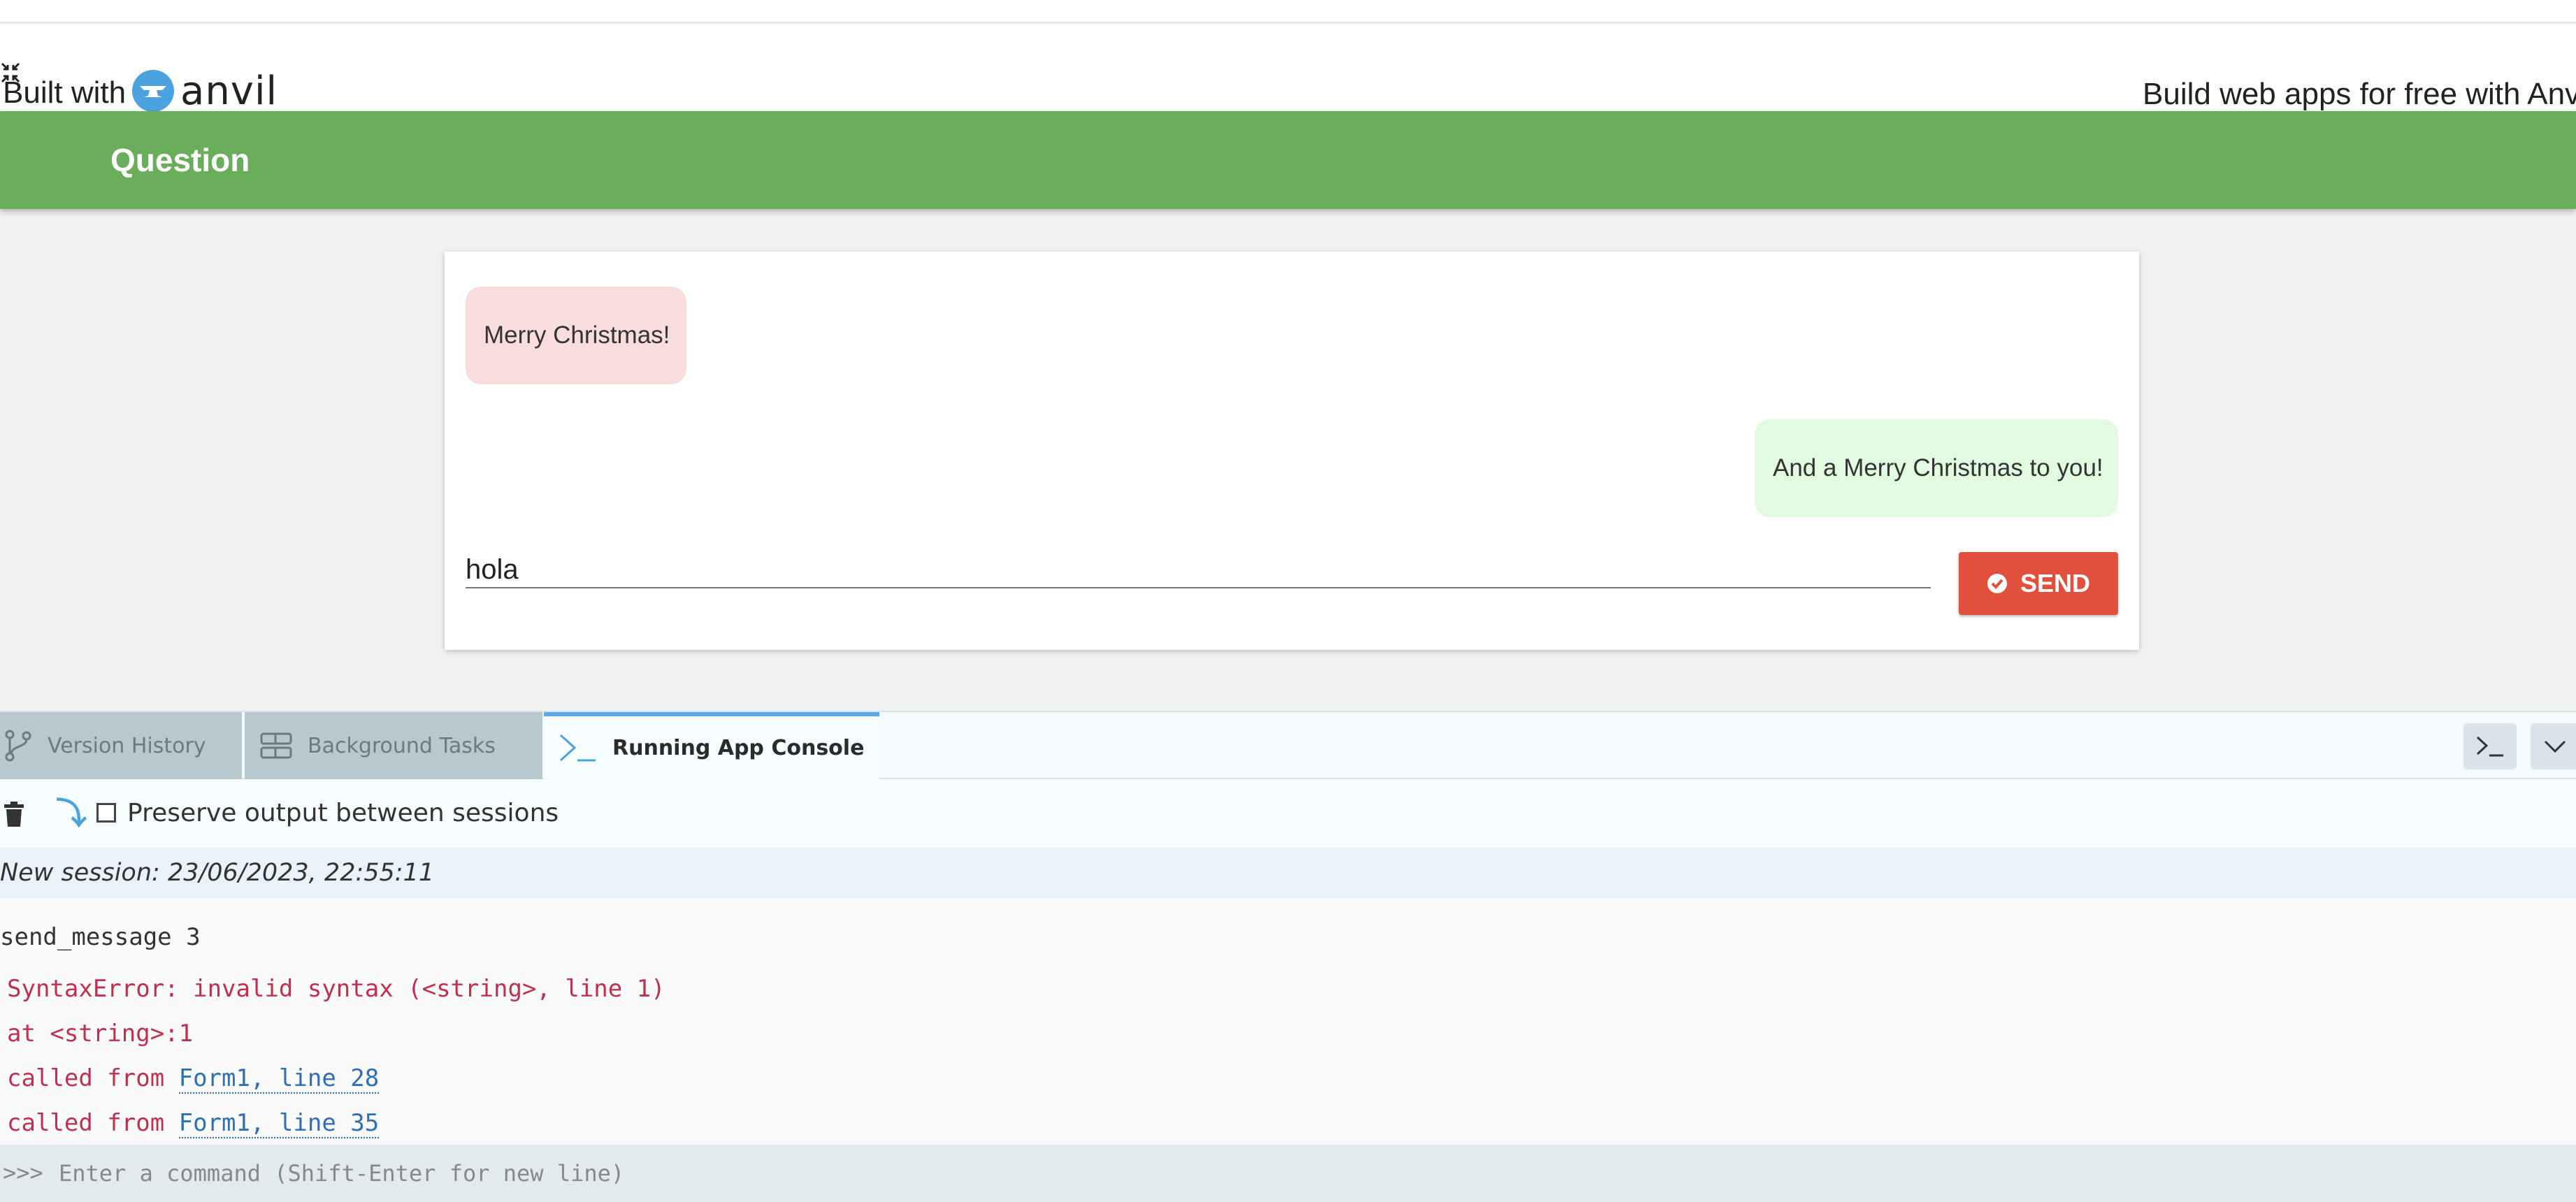 The image size is (2576, 1202). What do you see at coordinates (127, 746) in the screenshot?
I see `tab-label: Version History` at bounding box center [127, 746].